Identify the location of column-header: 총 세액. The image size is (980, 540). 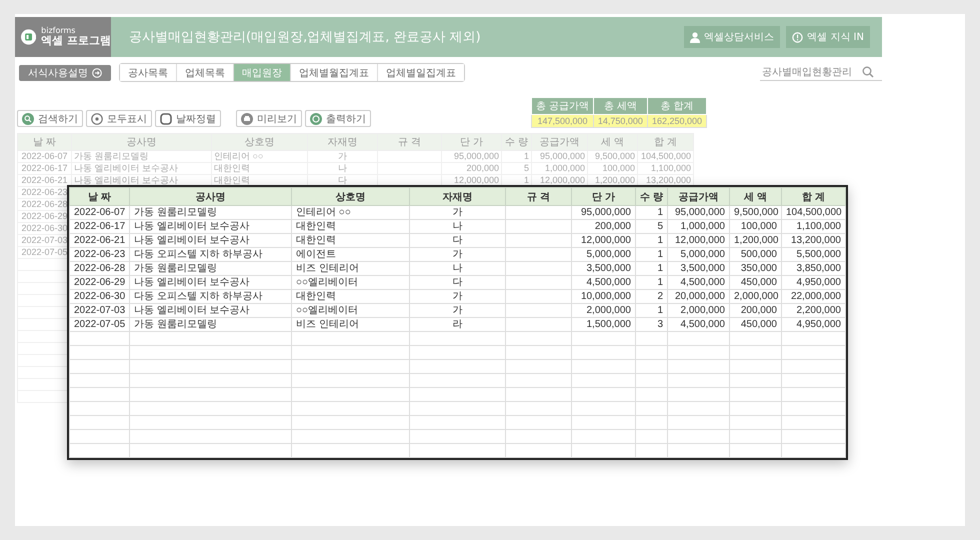
(620, 106).